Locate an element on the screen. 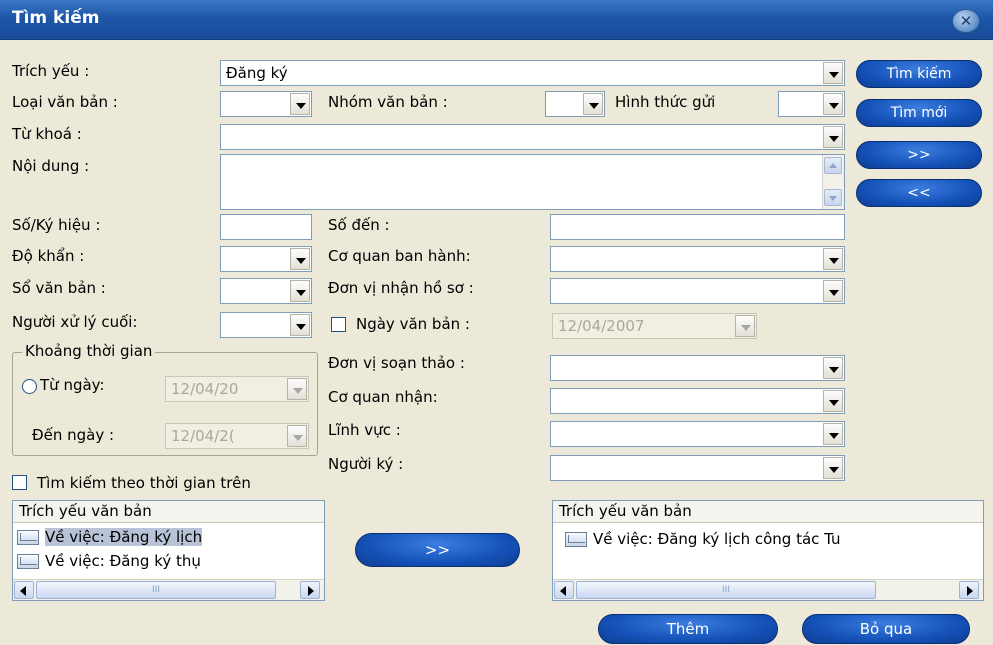  bo-qua-button: Bỏ qua is located at coordinates (886, 629).